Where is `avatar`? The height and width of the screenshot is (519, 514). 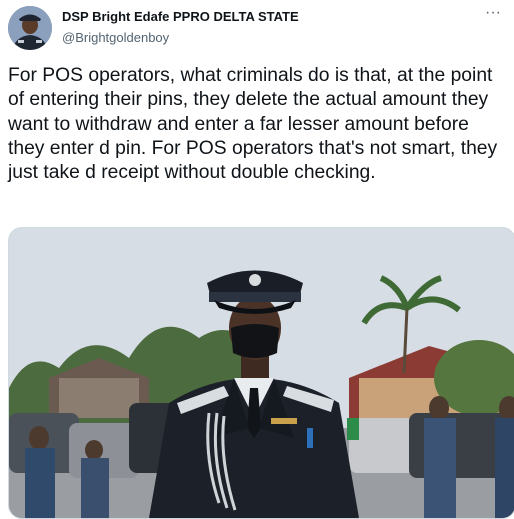 avatar is located at coordinates (30, 28).